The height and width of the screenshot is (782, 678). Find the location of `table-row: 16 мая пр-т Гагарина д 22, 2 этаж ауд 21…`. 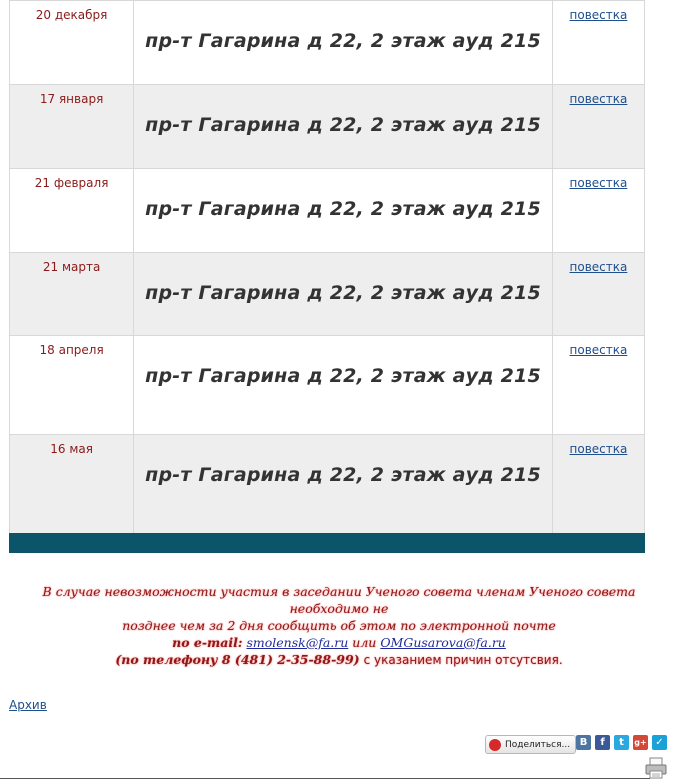

table-row: 16 мая пр-т Гагарина д 22, 2 этаж ауд 21… is located at coordinates (327, 484).